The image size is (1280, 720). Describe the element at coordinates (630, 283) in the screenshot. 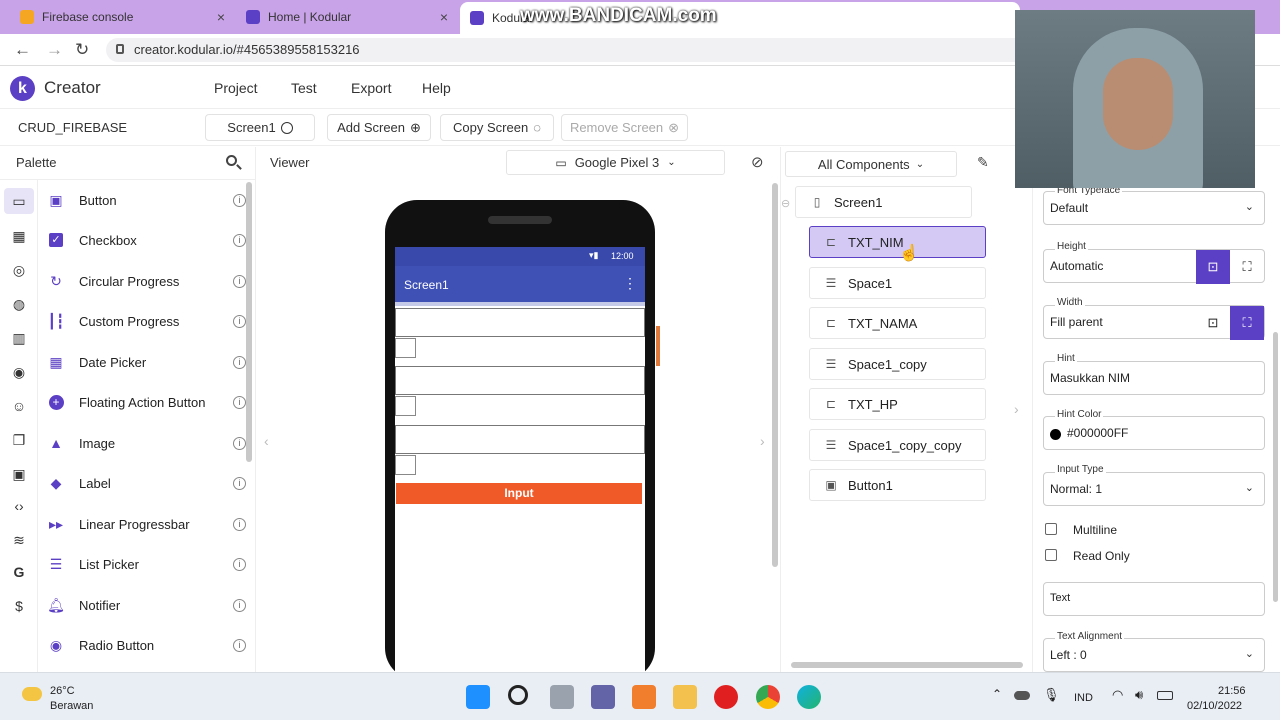

I see `overflow-menu-icon: ⋮` at that location.